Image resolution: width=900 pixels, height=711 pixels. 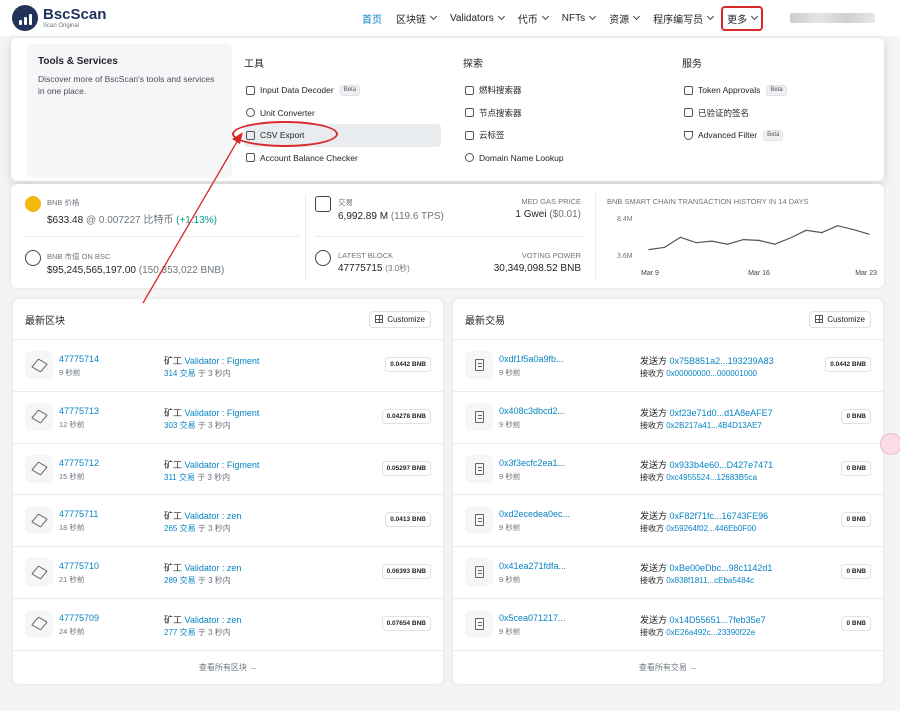 What do you see at coordinates (469, 90) in the screenshot?
I see `gas-pump-icon` at bounding box center [469, 90].